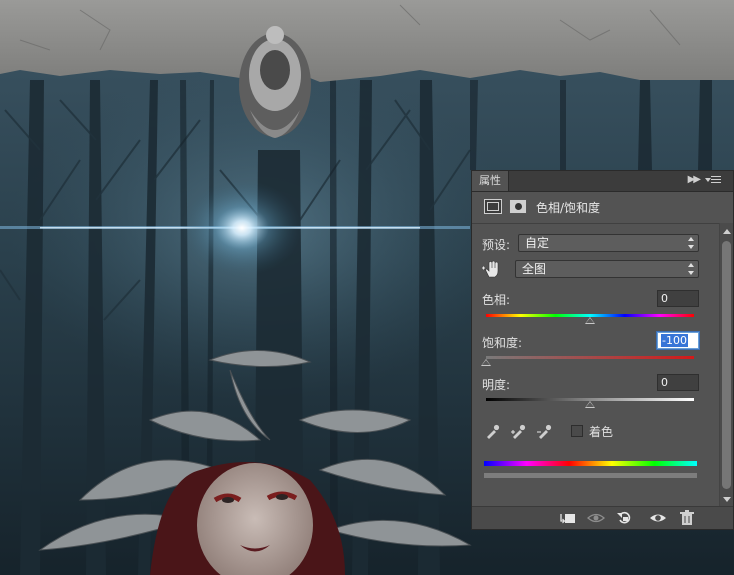 The height and width of the screenshot is (575, 734). Describe the element at coordinates (625, 518) in the screenshot. I see `reset-icon` at that location.